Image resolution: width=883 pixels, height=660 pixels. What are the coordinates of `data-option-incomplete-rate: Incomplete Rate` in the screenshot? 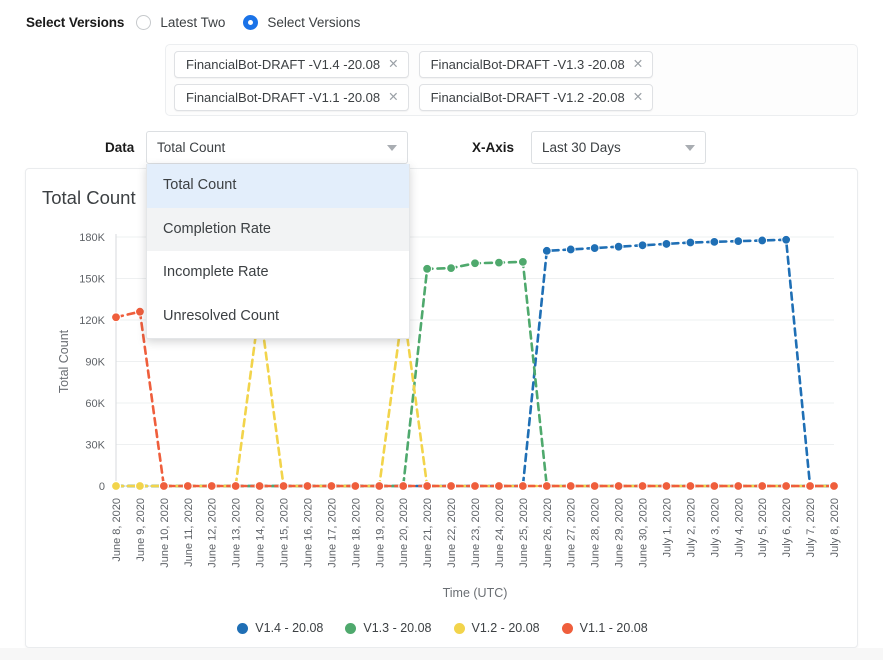 It's located at (278, 273).